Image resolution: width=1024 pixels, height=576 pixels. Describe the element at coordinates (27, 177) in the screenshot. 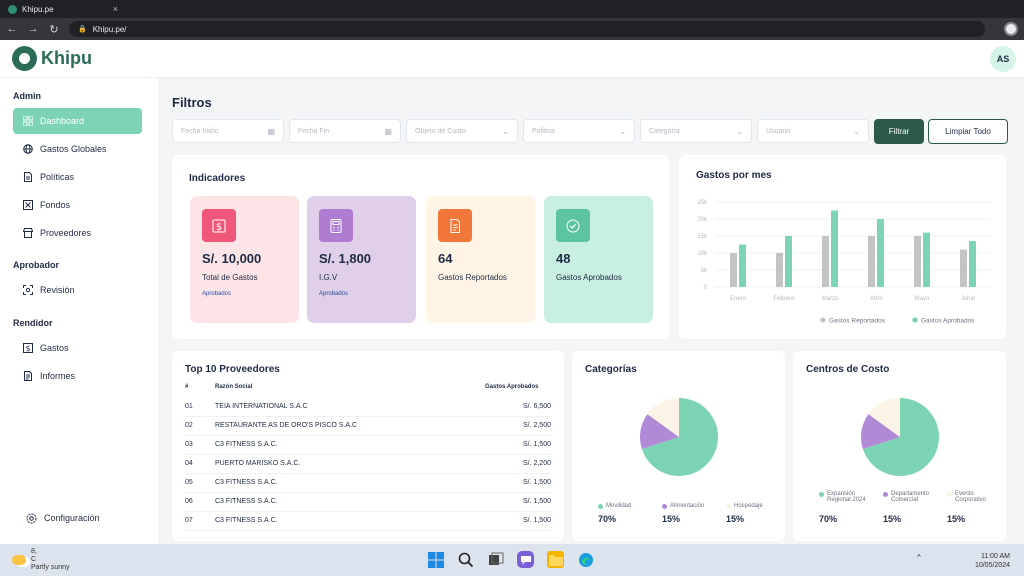

I see `document-icon` at that location.